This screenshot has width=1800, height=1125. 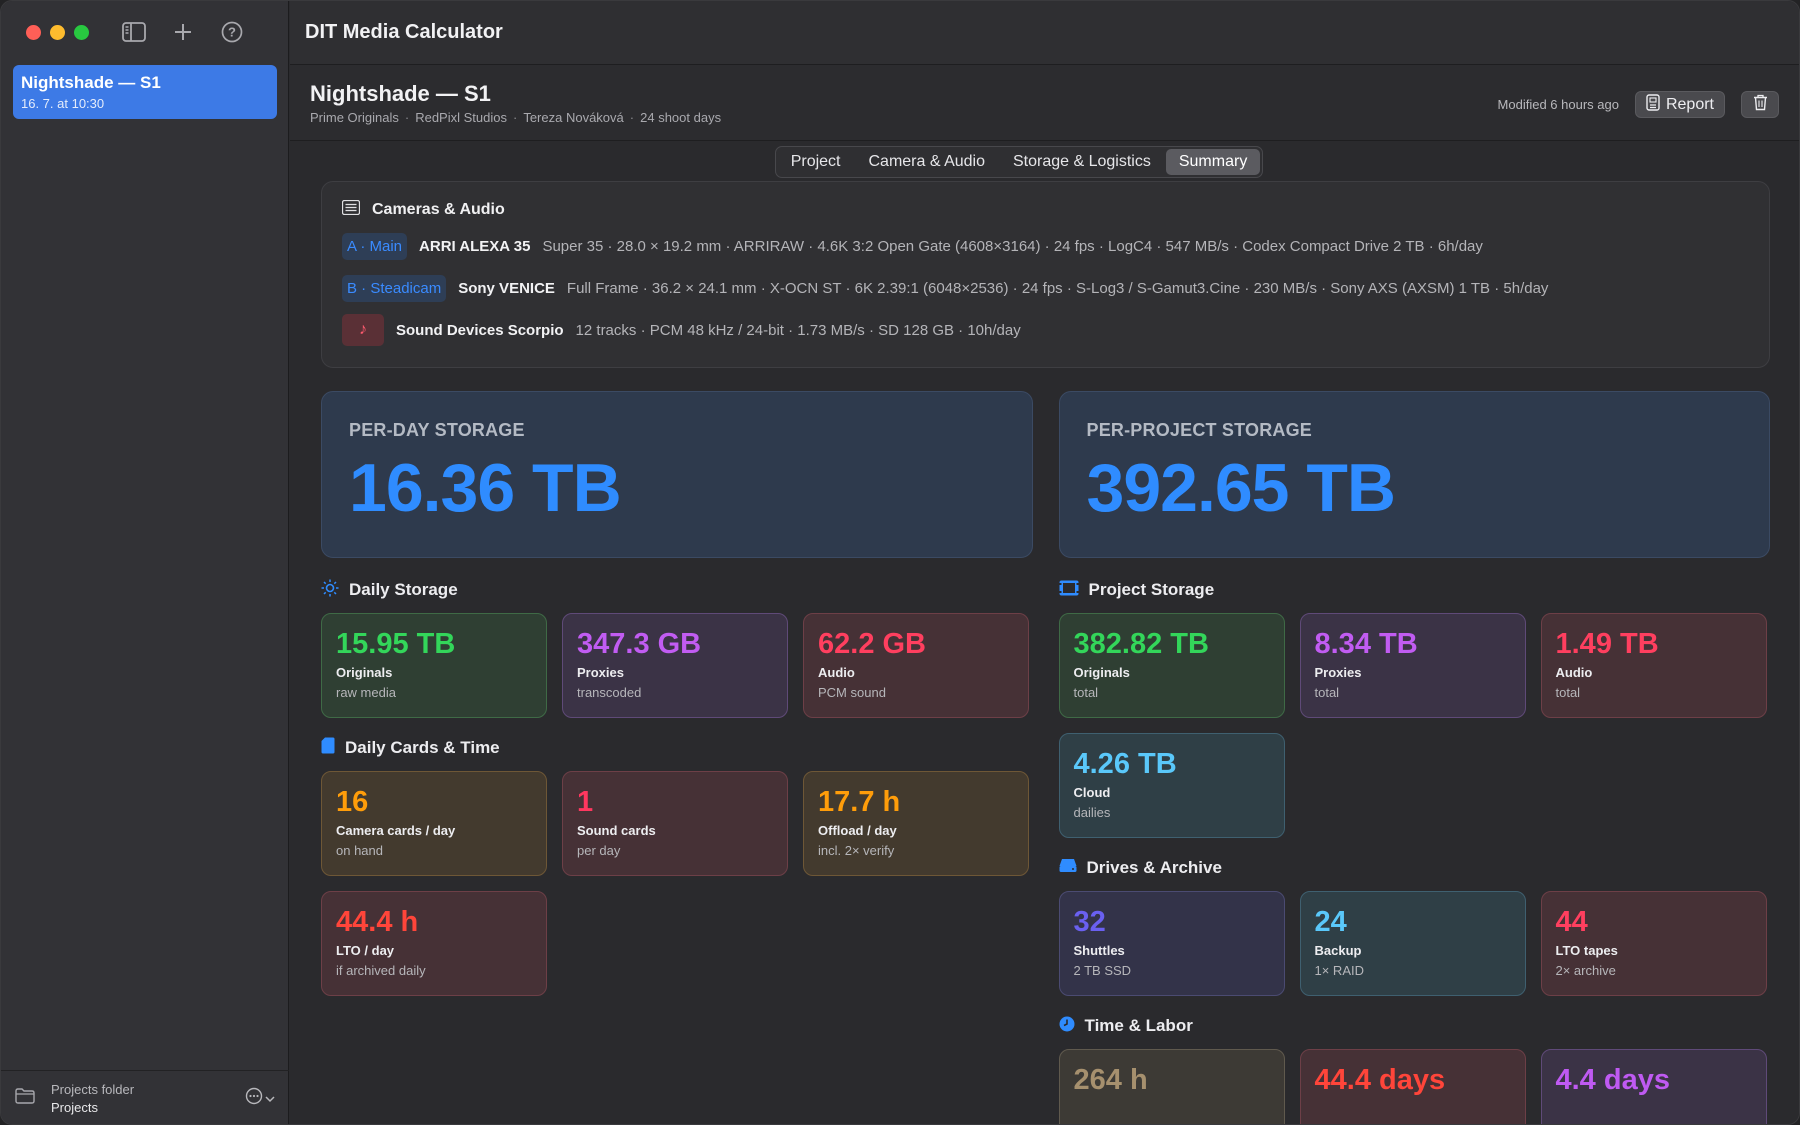 What do you see at coordinates (145, 1097) in the screenshot?
I see `sidebar-footer: Projects folder Projects` at bounding box center [145, 1097].